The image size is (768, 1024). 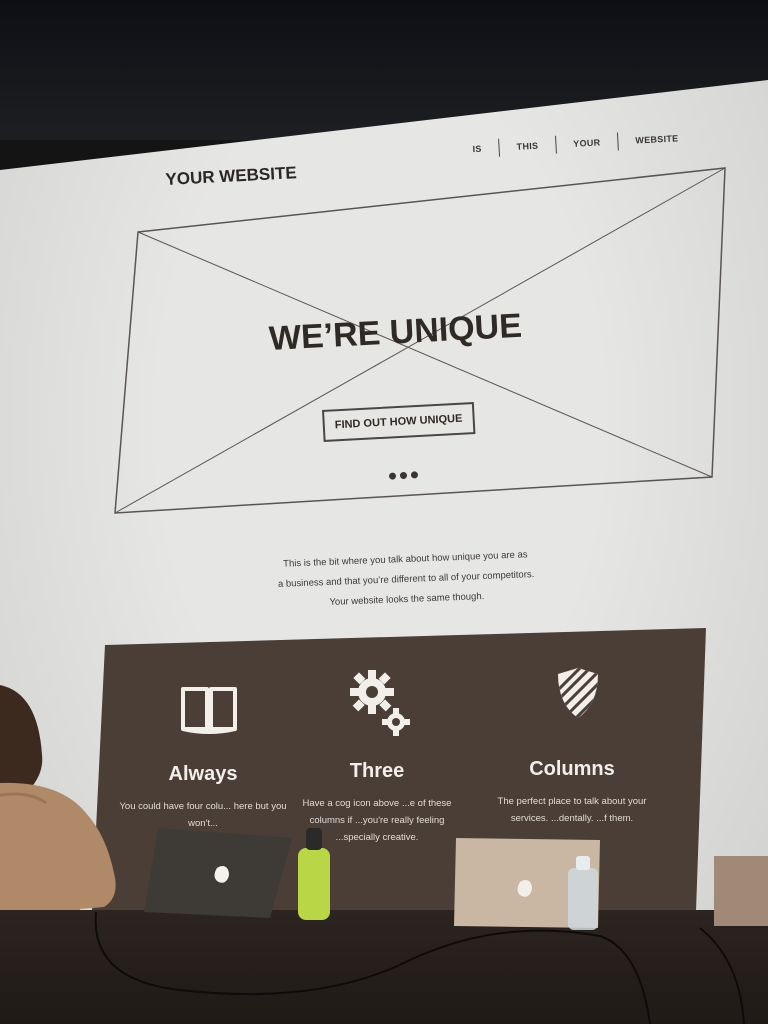 I want to click on laptop-far-right, so click(x=741, y=891).